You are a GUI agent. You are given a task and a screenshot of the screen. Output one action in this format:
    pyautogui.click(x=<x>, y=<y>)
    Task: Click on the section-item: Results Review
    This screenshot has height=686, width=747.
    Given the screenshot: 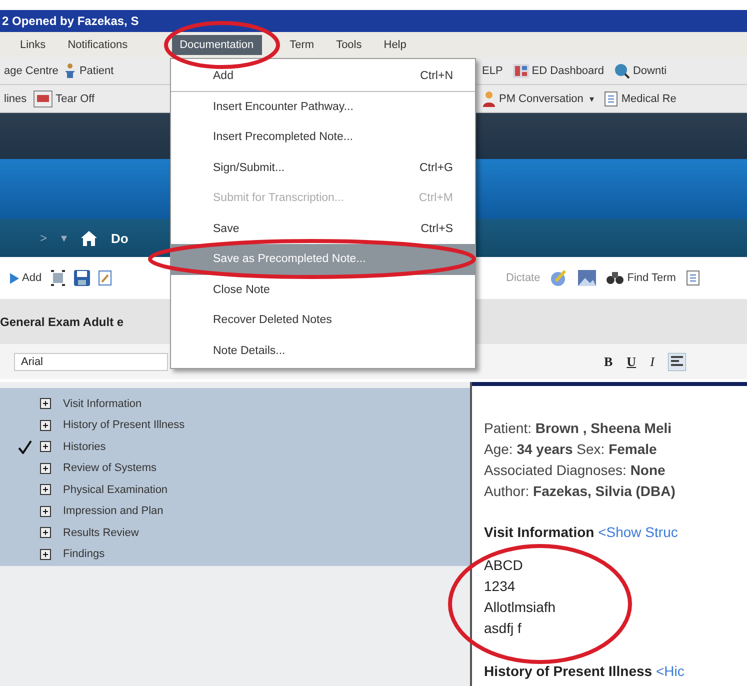 What is the action you would take?
    pyautogui.click(x=101, y=532)
    